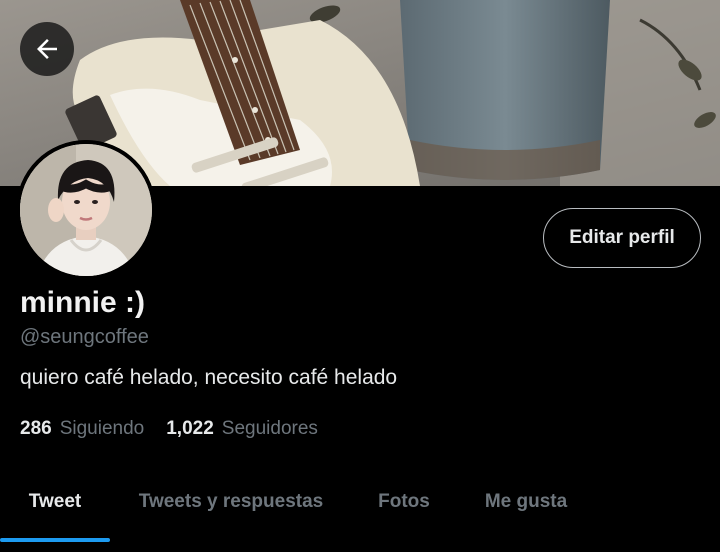  I want to click on profile-handle: @seungcoffee, so click(84, 337).